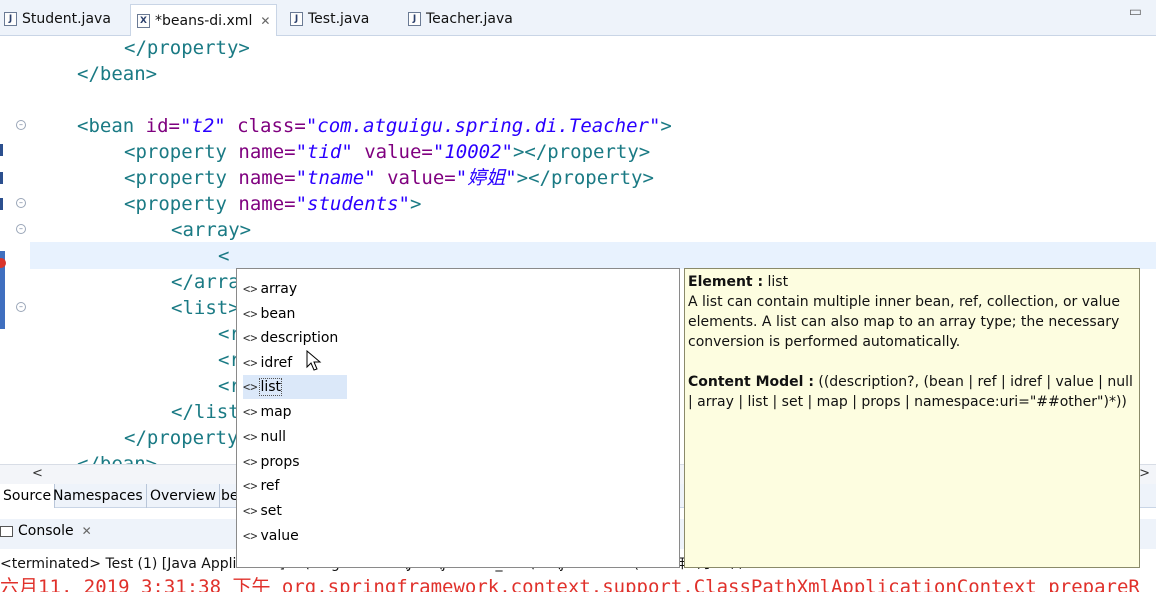 The height and width of the screenshot is (592, 1156). What do you see at coordinates (726, 282) in the screenshot?
I see `element-label: Element :` at bounding box center [726, 282].